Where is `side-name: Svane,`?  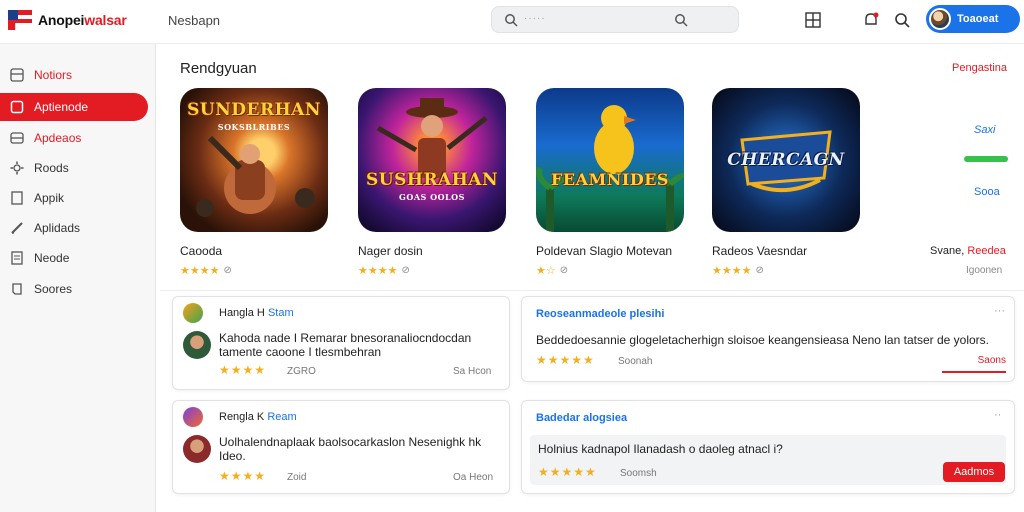 side-name: Svane, is located at coordinates (947, 251).